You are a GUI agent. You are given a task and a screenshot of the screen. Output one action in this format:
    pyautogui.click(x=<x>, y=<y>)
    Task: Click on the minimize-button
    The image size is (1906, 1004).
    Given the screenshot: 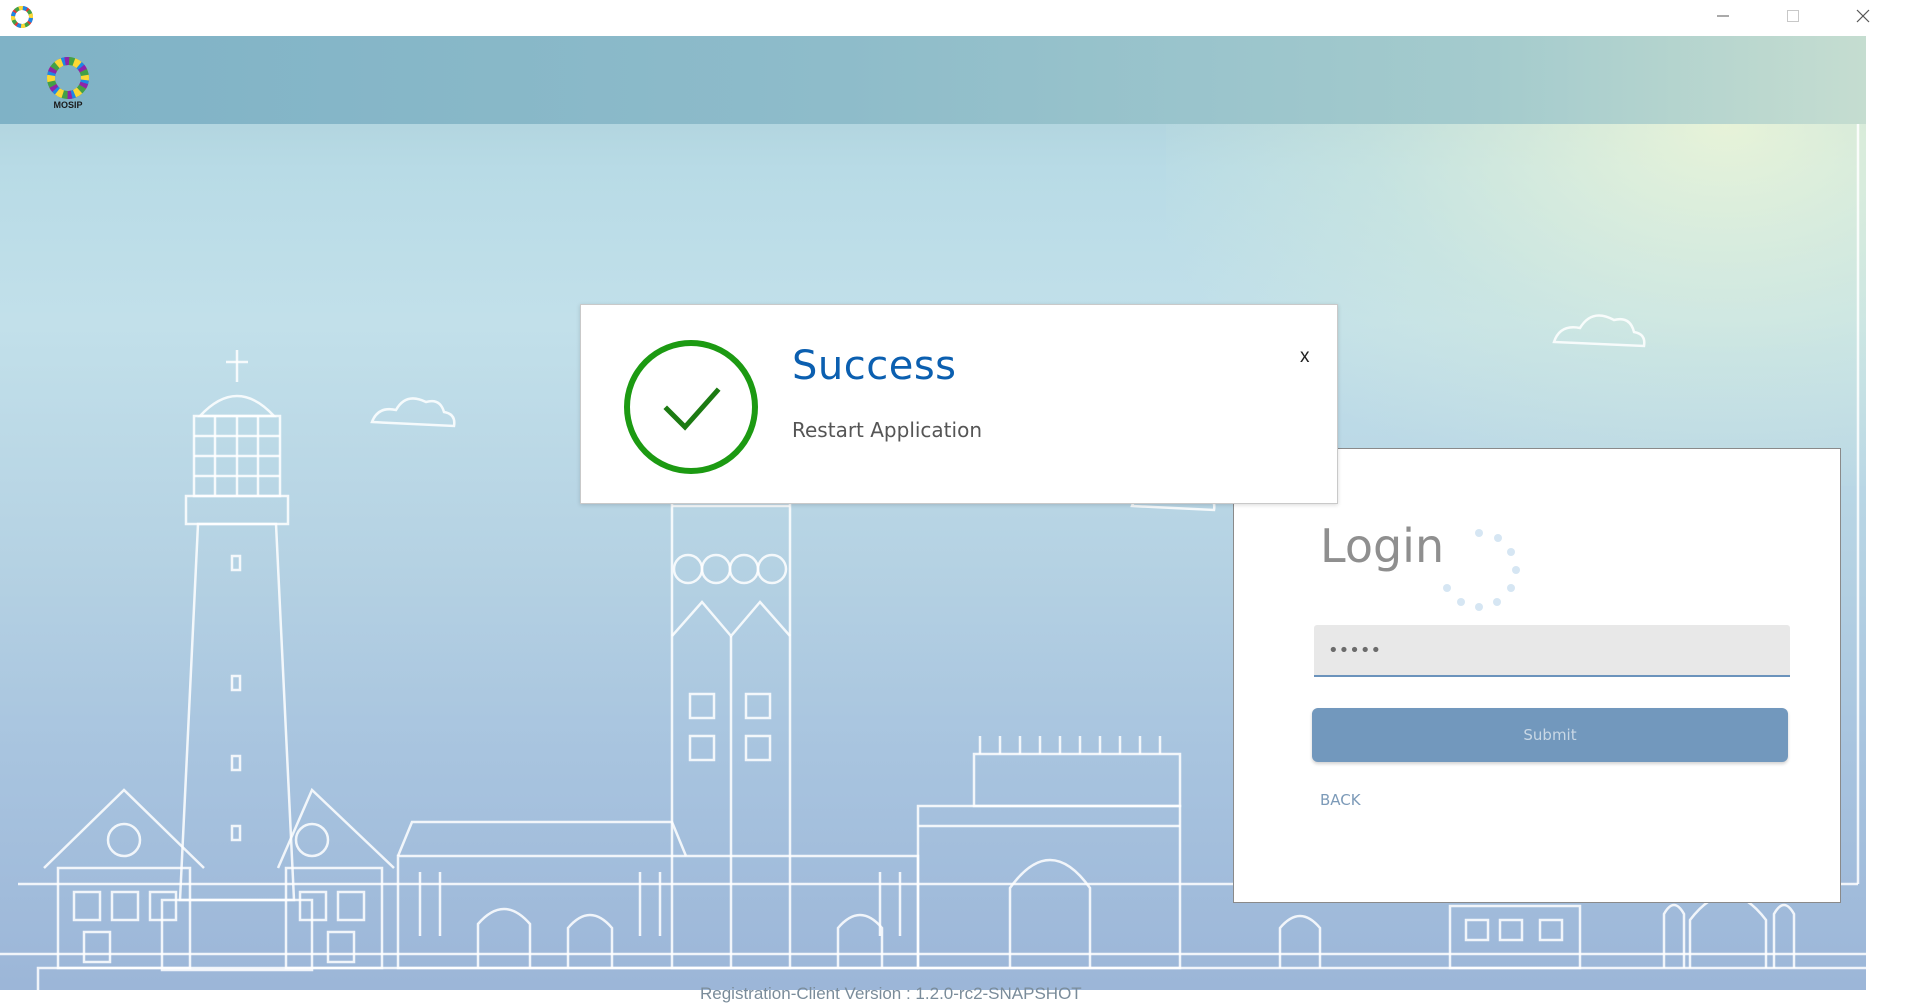 What is the action you would take?
    pyautogui.click(x=1723, y=18)
    